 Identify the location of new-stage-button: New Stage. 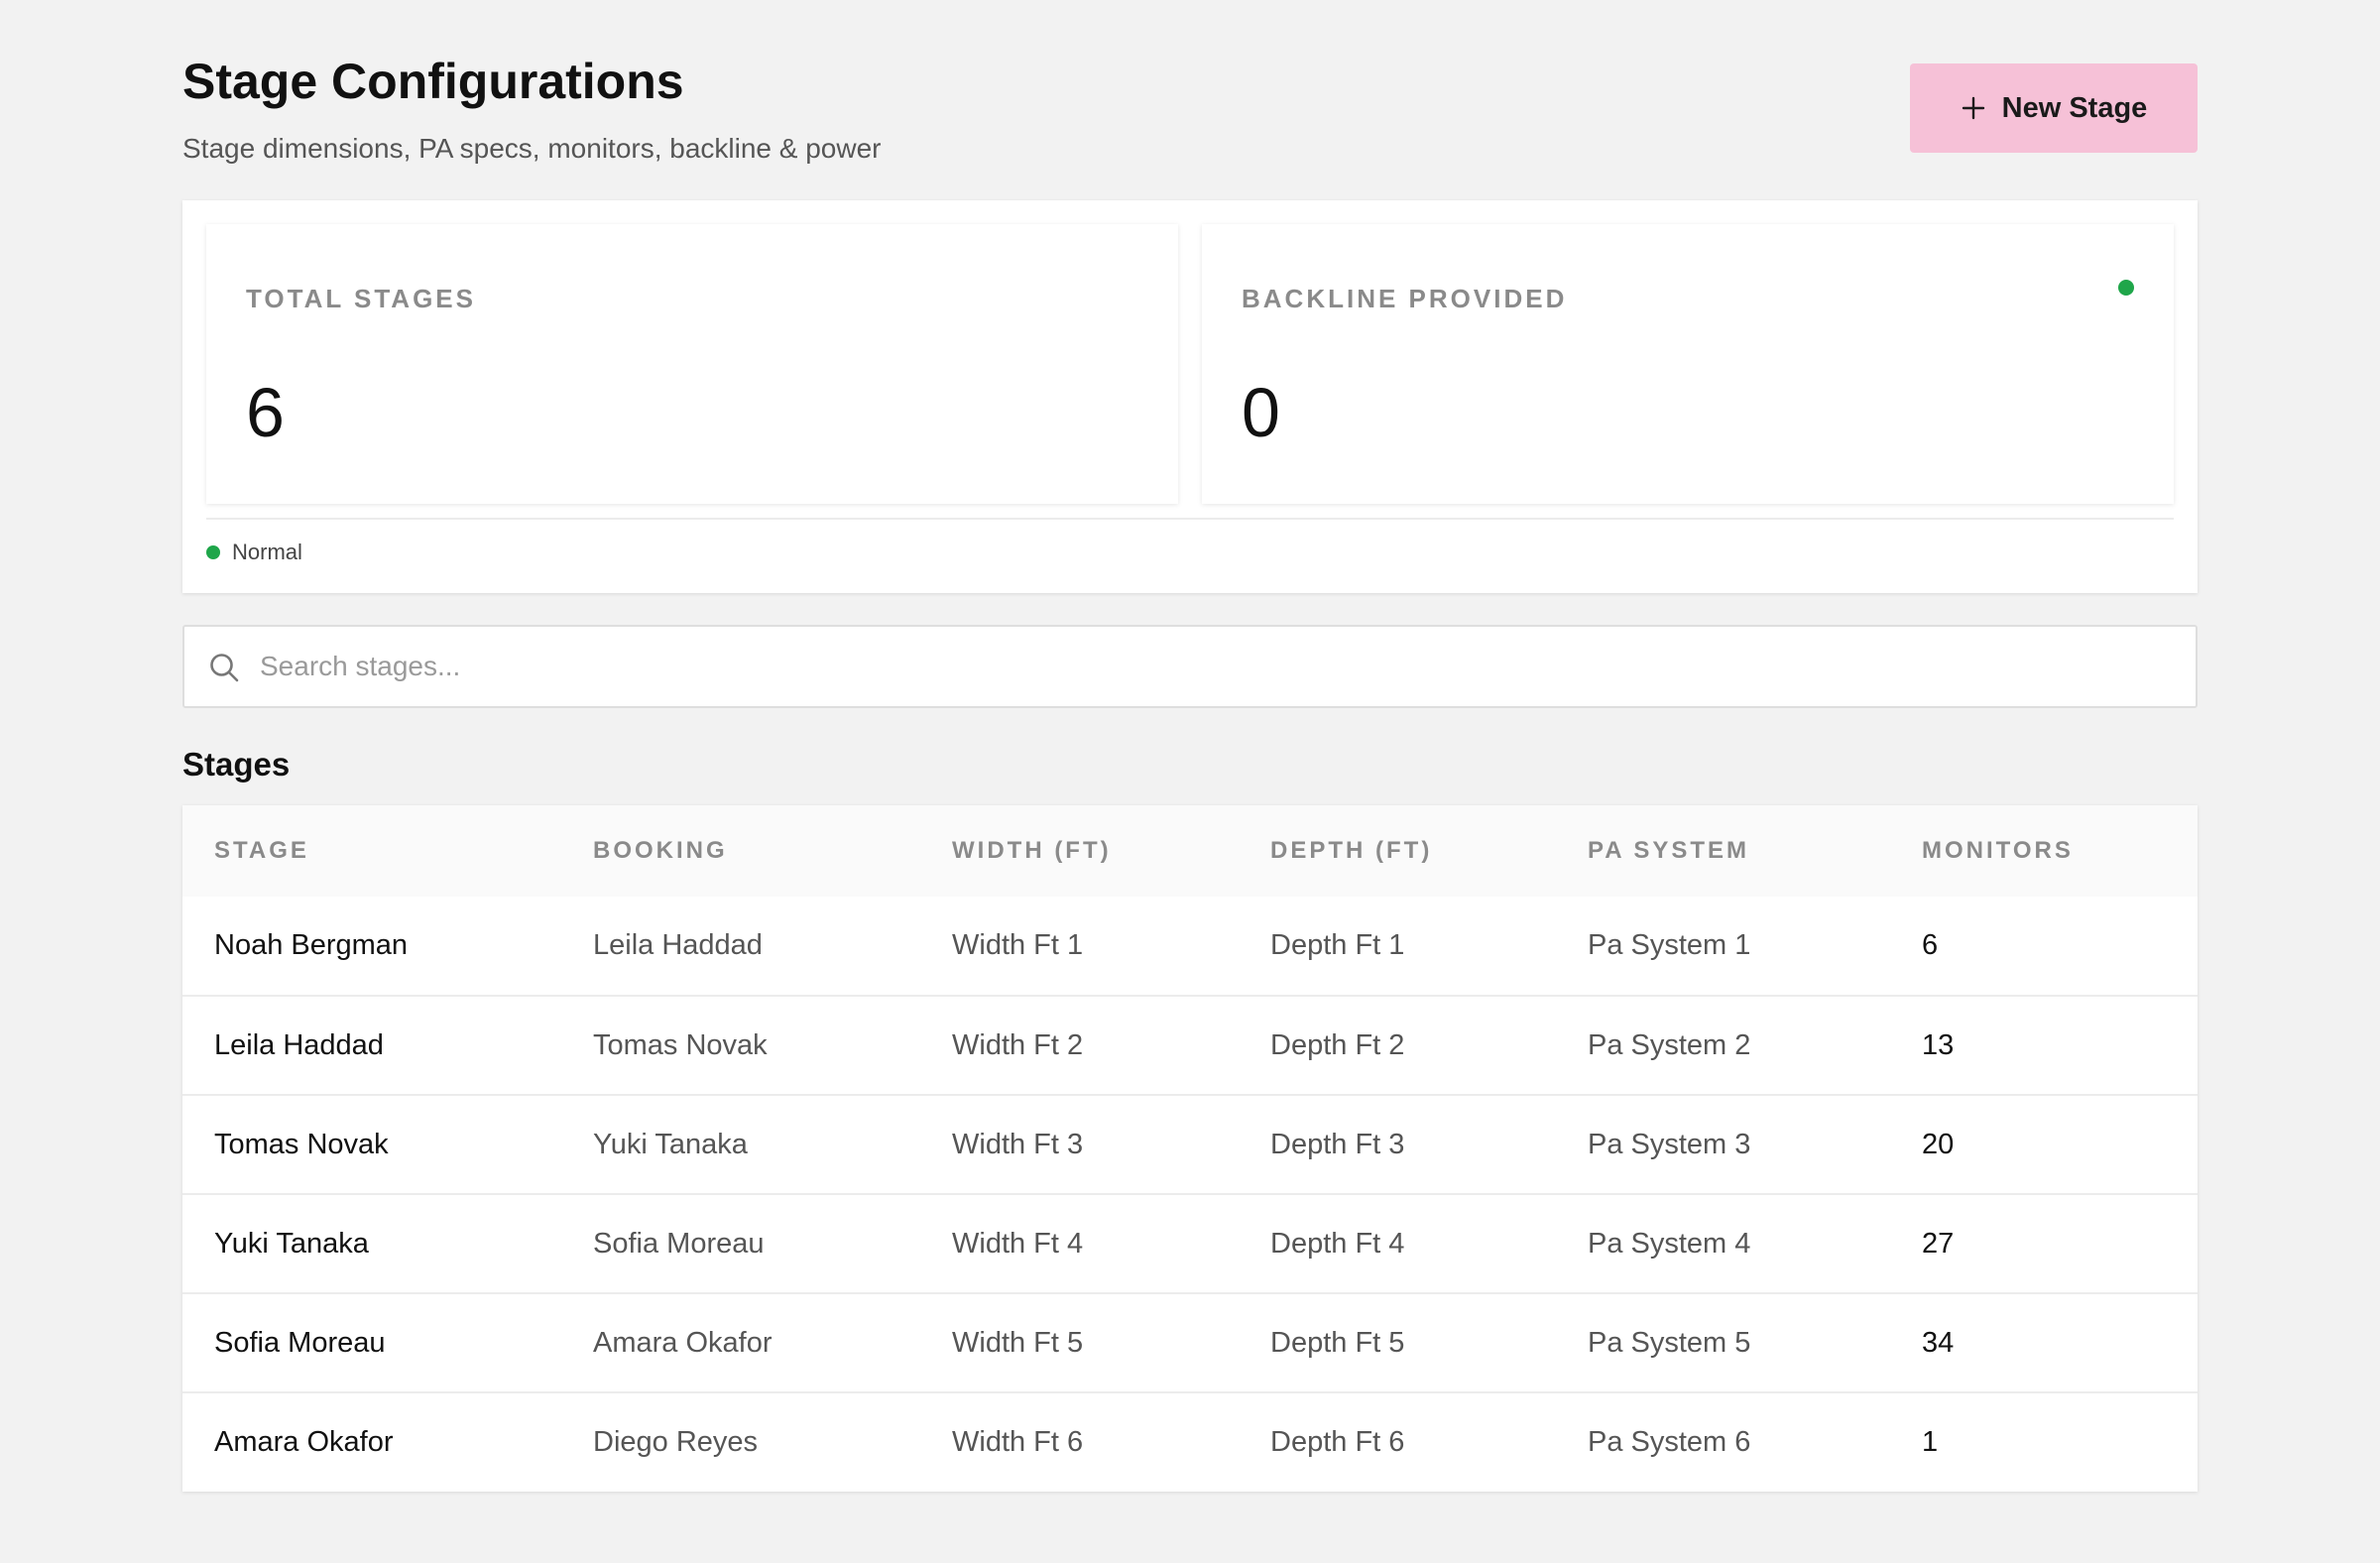
(2054, 108).